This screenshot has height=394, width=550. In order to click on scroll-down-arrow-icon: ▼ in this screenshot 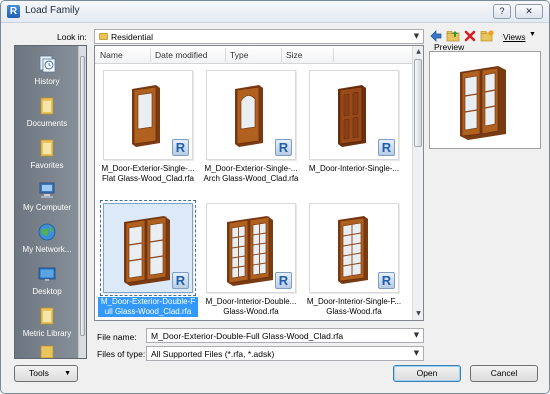, I will do `click(418, 314)`.